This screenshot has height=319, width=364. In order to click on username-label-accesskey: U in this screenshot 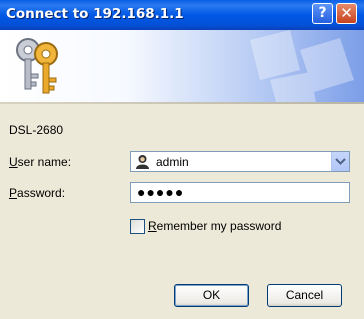, I will do `click(13, 162)`.